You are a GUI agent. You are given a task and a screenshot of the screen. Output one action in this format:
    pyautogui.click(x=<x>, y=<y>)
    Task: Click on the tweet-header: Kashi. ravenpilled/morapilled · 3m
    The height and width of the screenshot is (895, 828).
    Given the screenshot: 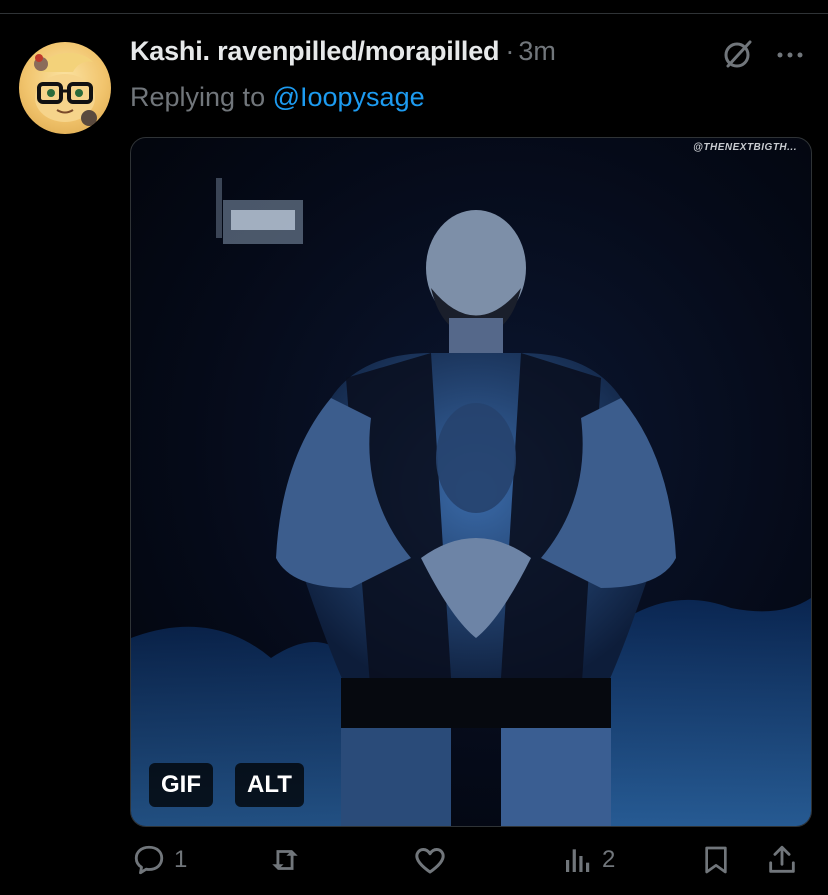 What is the action you would take?
    pyautogui.click(x=343, y=51)
    